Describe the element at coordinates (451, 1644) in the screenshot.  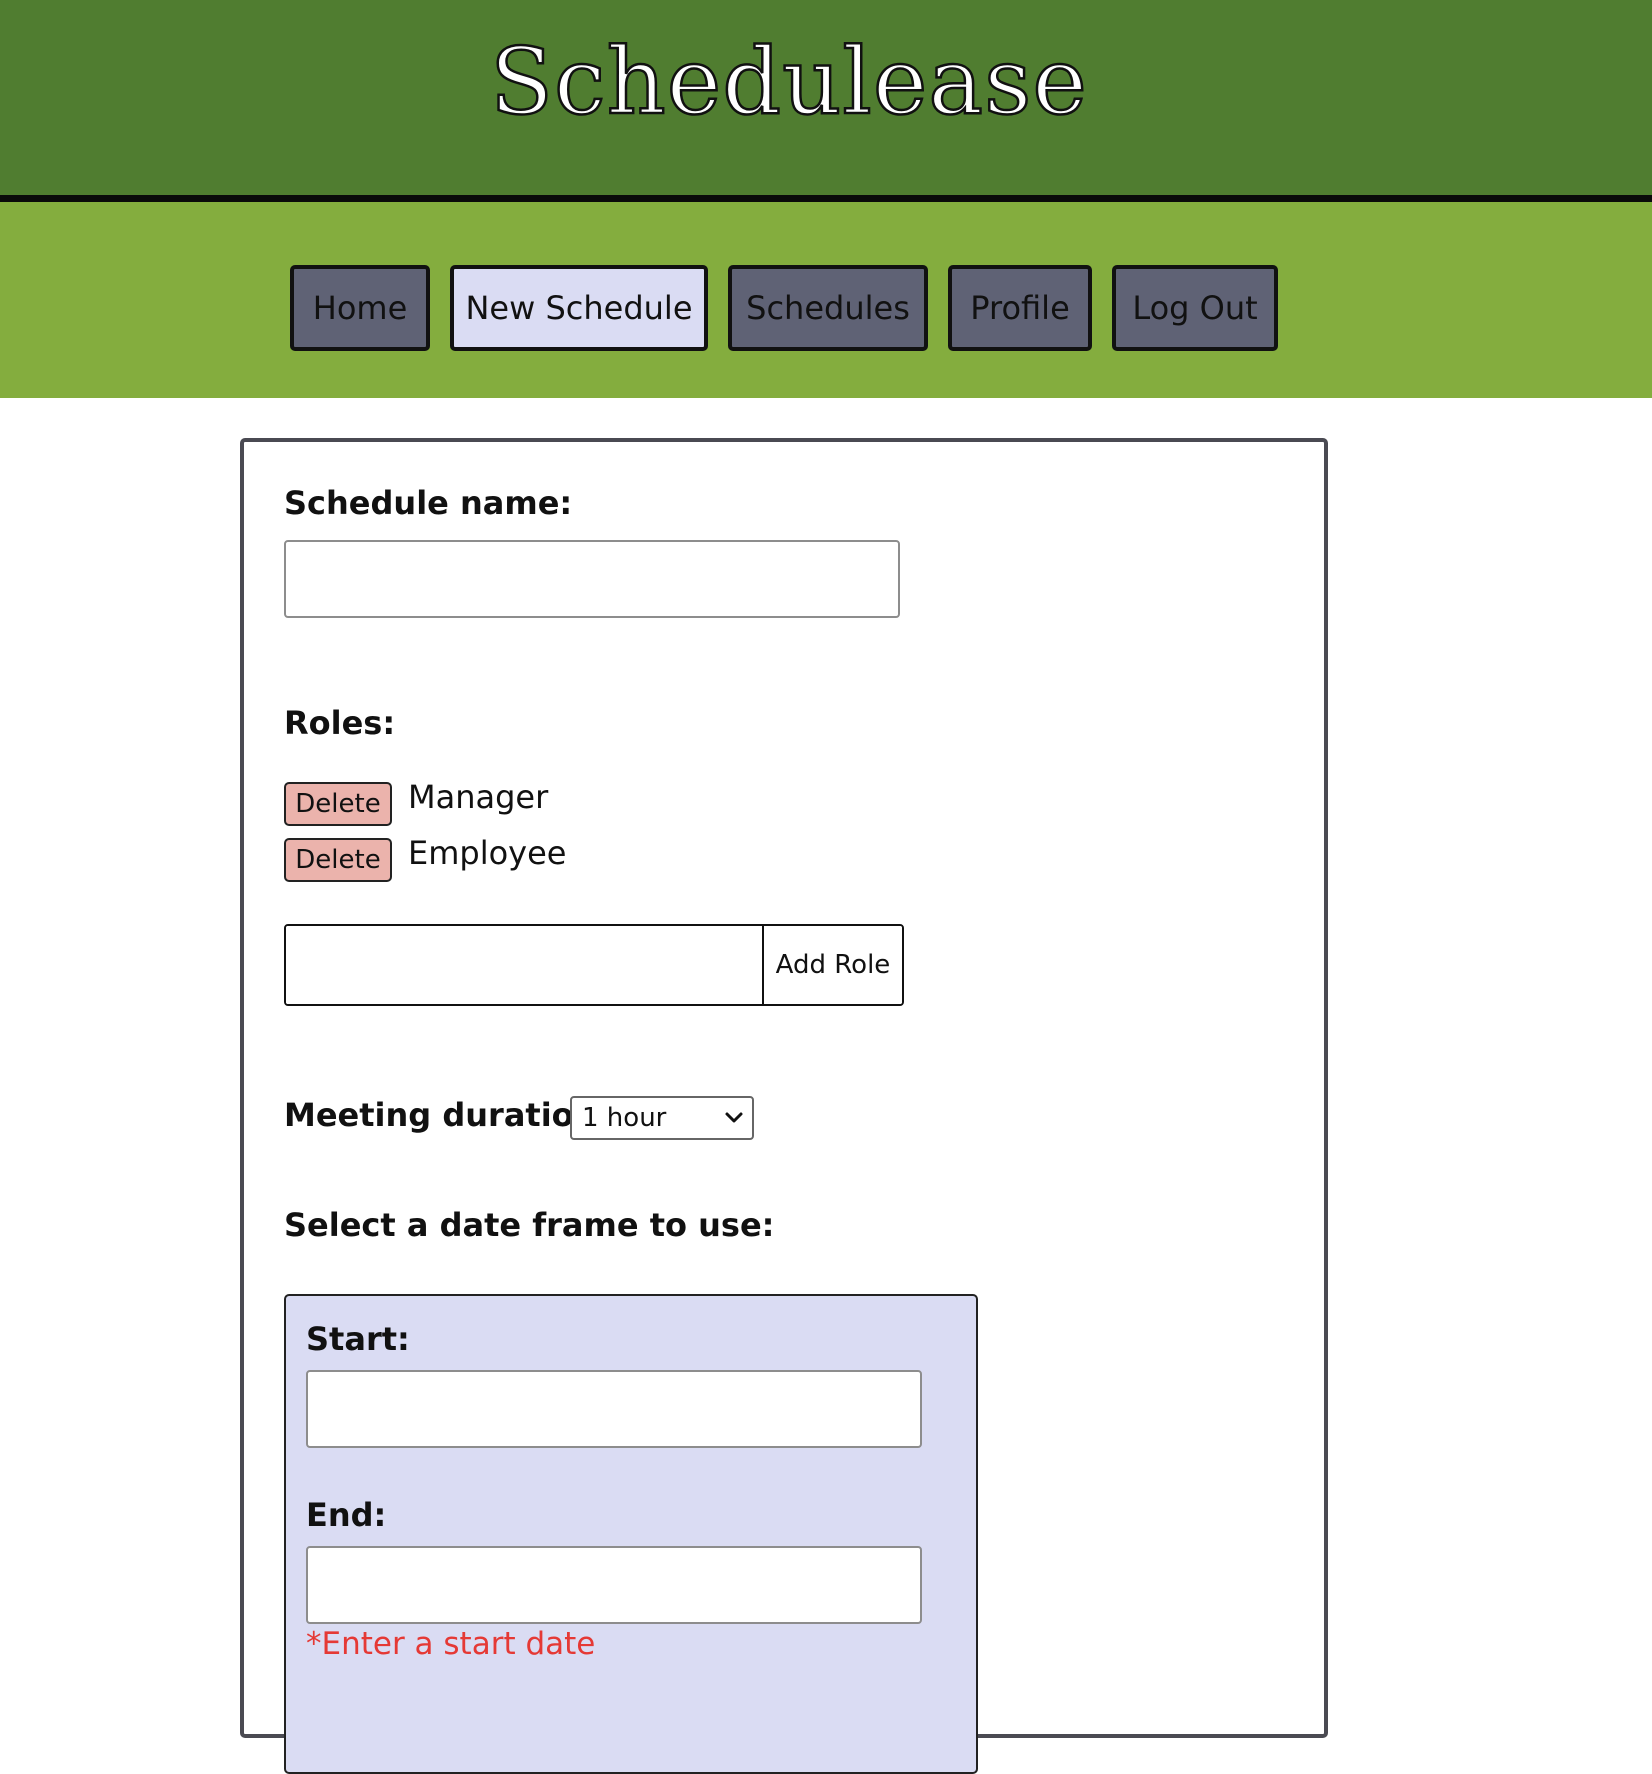
I see `start-date-error: *Enter a start date` at that location.